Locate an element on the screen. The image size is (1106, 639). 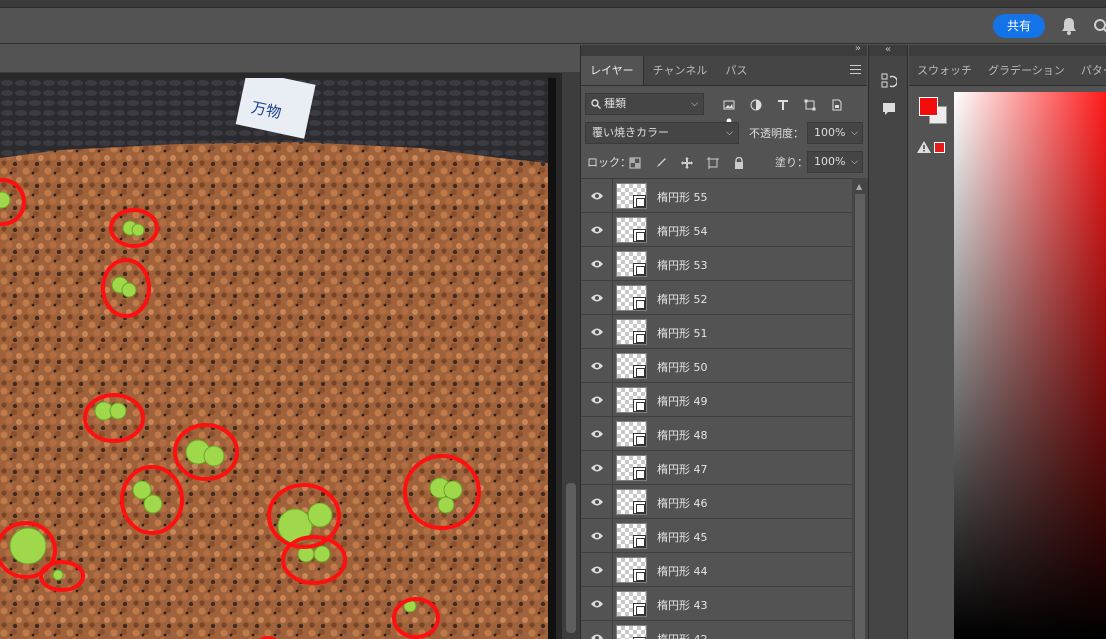
warning-icon is located at coordinates (924, 147).